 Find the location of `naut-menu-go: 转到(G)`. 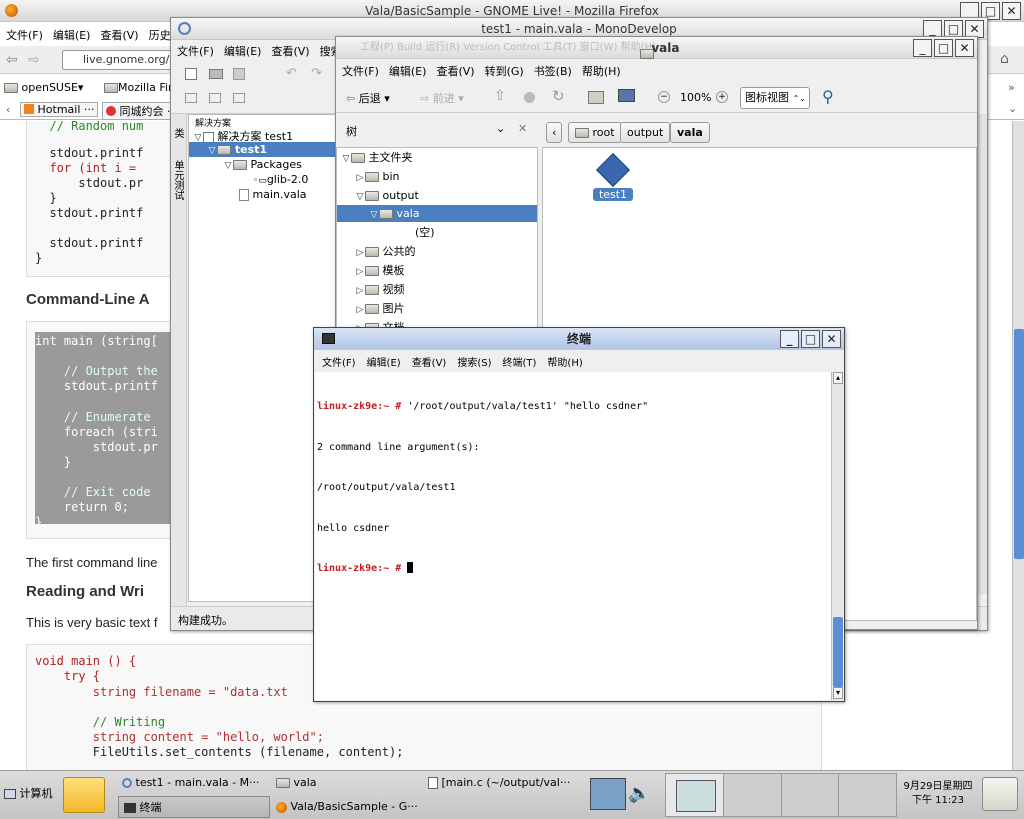

naut-menu-go: 转到(G) is located at coordinates (504, 71).